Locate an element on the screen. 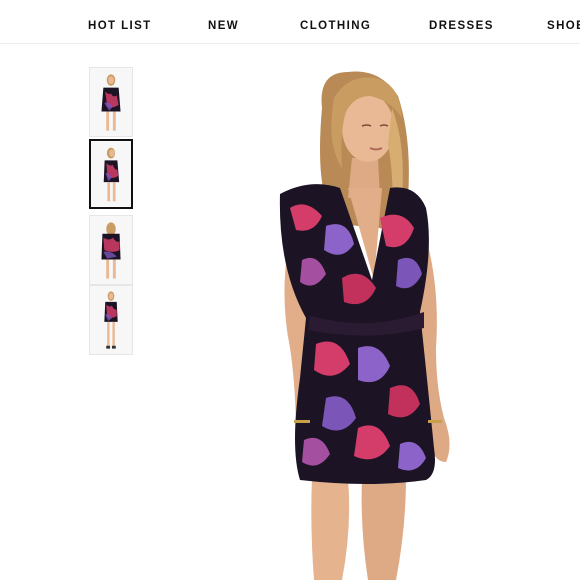  model-side-image is located at coordinates (111, 174).